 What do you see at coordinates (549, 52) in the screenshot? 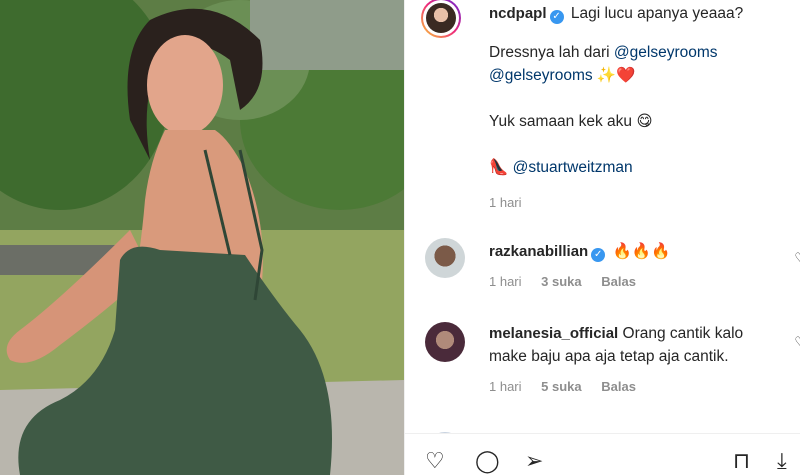
I see `caption-dress-prefix: Dressnya lah dari` at bounding box center [549, 52].